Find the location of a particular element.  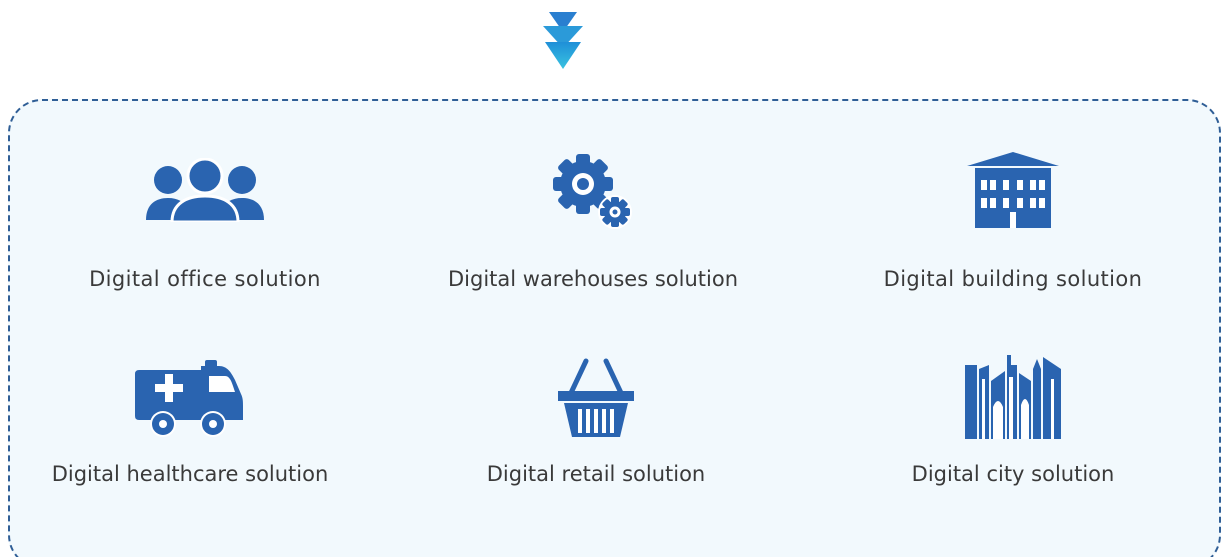

gears-icon is located at coordinates (592, 191).